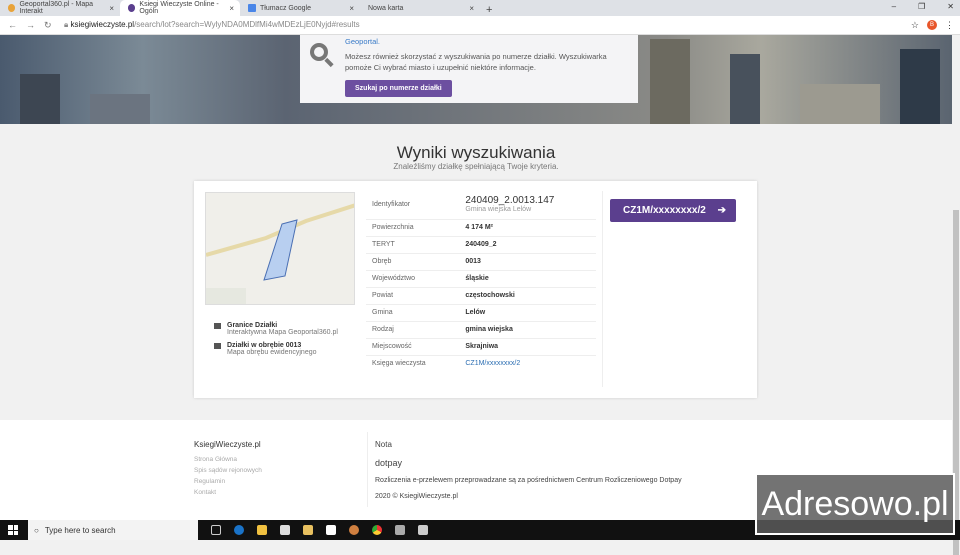  I want to click on link-title: Granice Działki, so click(252, 325).